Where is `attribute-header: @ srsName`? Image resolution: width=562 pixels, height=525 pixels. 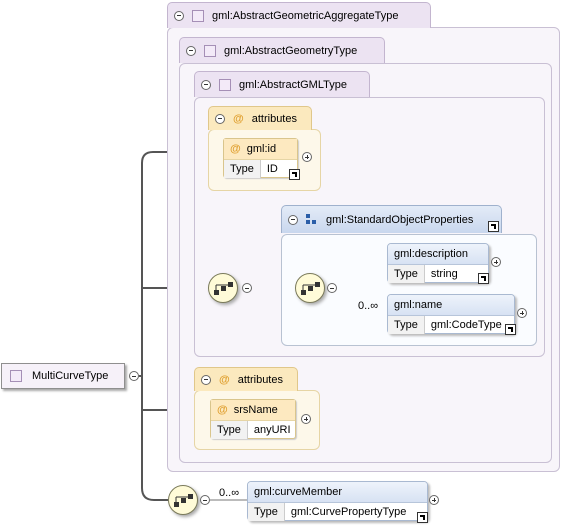
attribute-header: @ srsName is located at coordinates (253, 410).